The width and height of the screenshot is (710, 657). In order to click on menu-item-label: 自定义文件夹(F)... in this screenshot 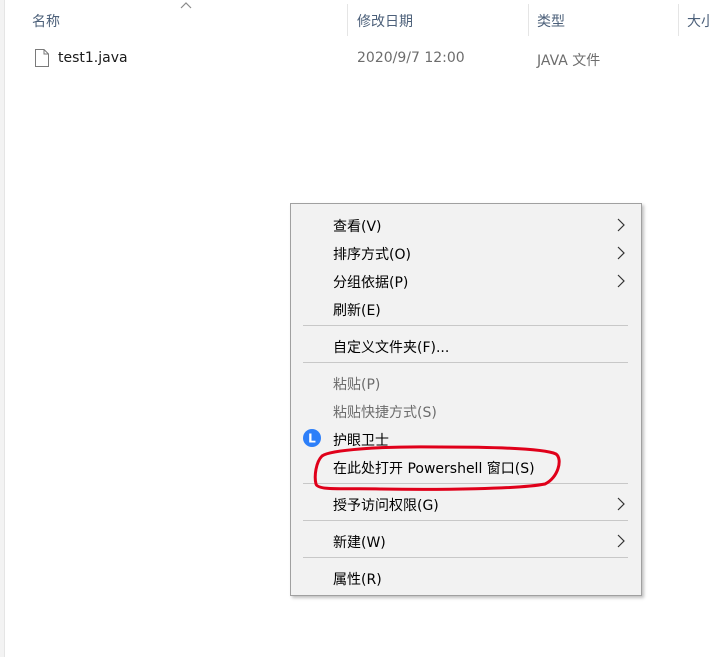, I will do `click(391, 348)`.